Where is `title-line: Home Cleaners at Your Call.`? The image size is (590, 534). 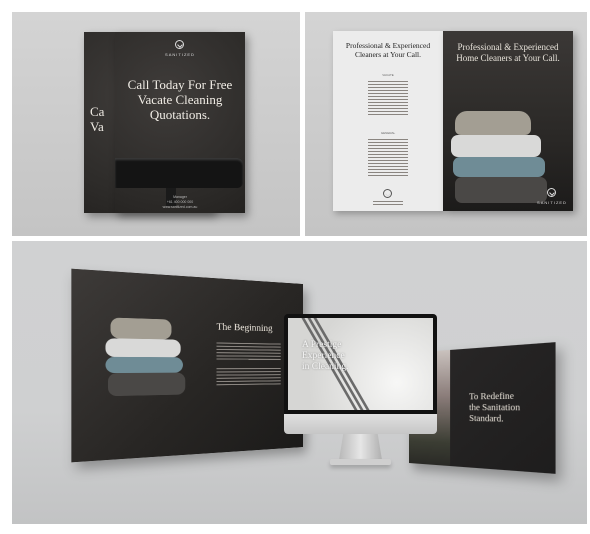 title-line: Home Cleaners at Your Call. is located at coordinates (508, 57).